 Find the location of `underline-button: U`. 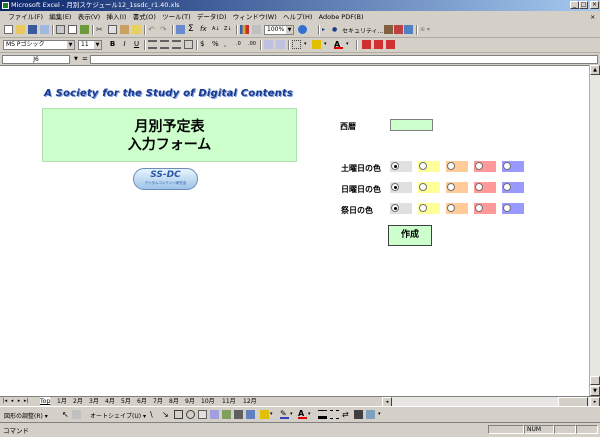

underline-button: U is located at coordinates (136, 44).